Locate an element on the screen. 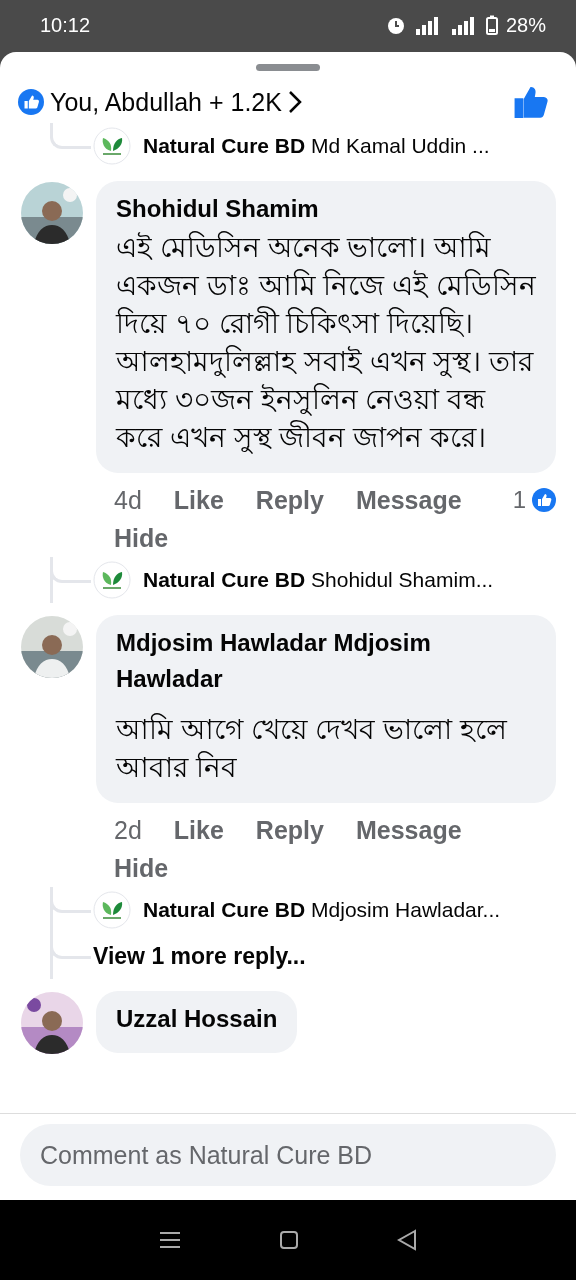  like-button is located at coordinates (531, 102).